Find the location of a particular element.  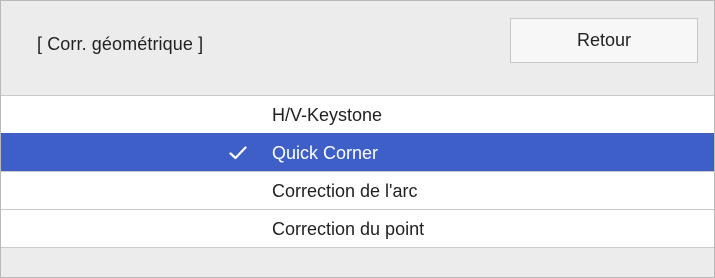

menu-item-arc-correction: Correction de l'arc is located at coordinates (357, 190).